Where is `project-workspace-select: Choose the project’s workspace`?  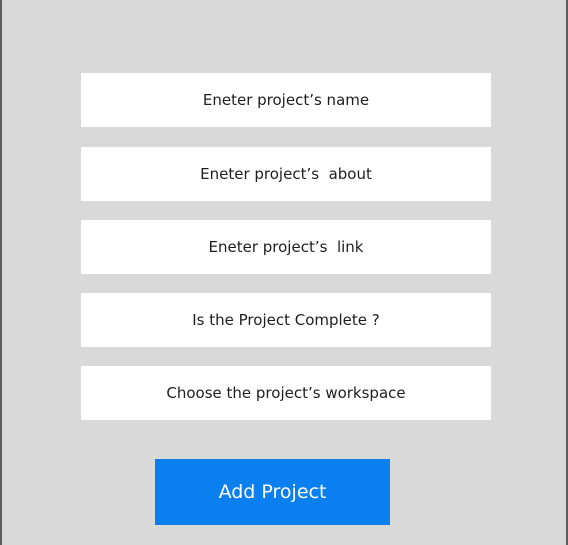 project-workspace-select: Choose the project’s workspace is located at coordinates (286, 393).